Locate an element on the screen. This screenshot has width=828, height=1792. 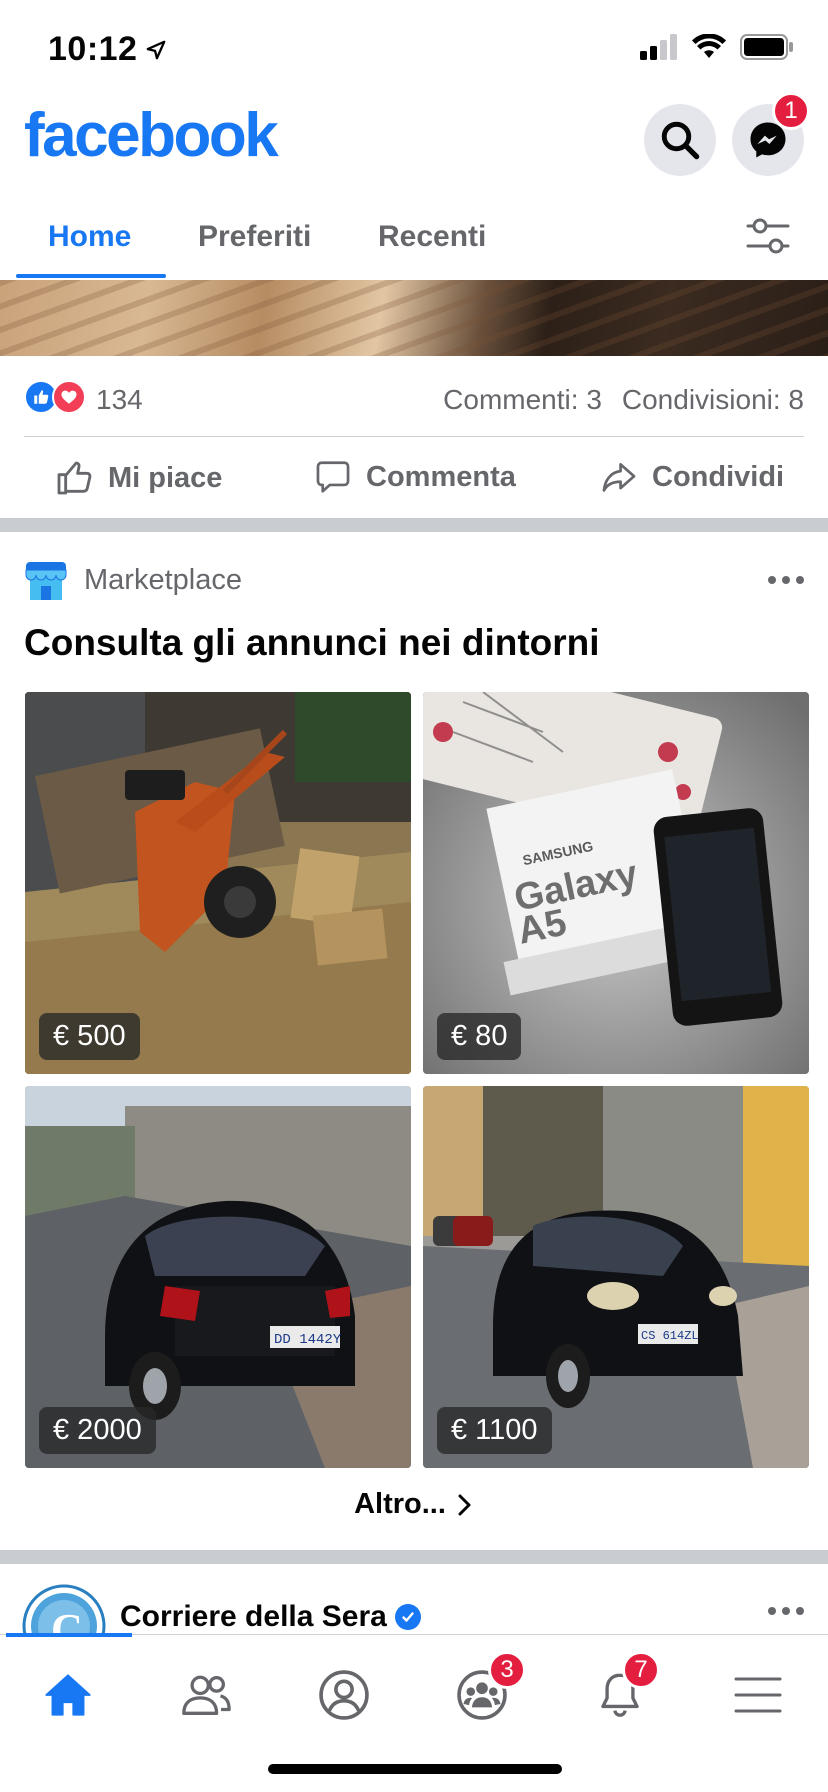
friends-icon is located at coordinates (206, 1695).